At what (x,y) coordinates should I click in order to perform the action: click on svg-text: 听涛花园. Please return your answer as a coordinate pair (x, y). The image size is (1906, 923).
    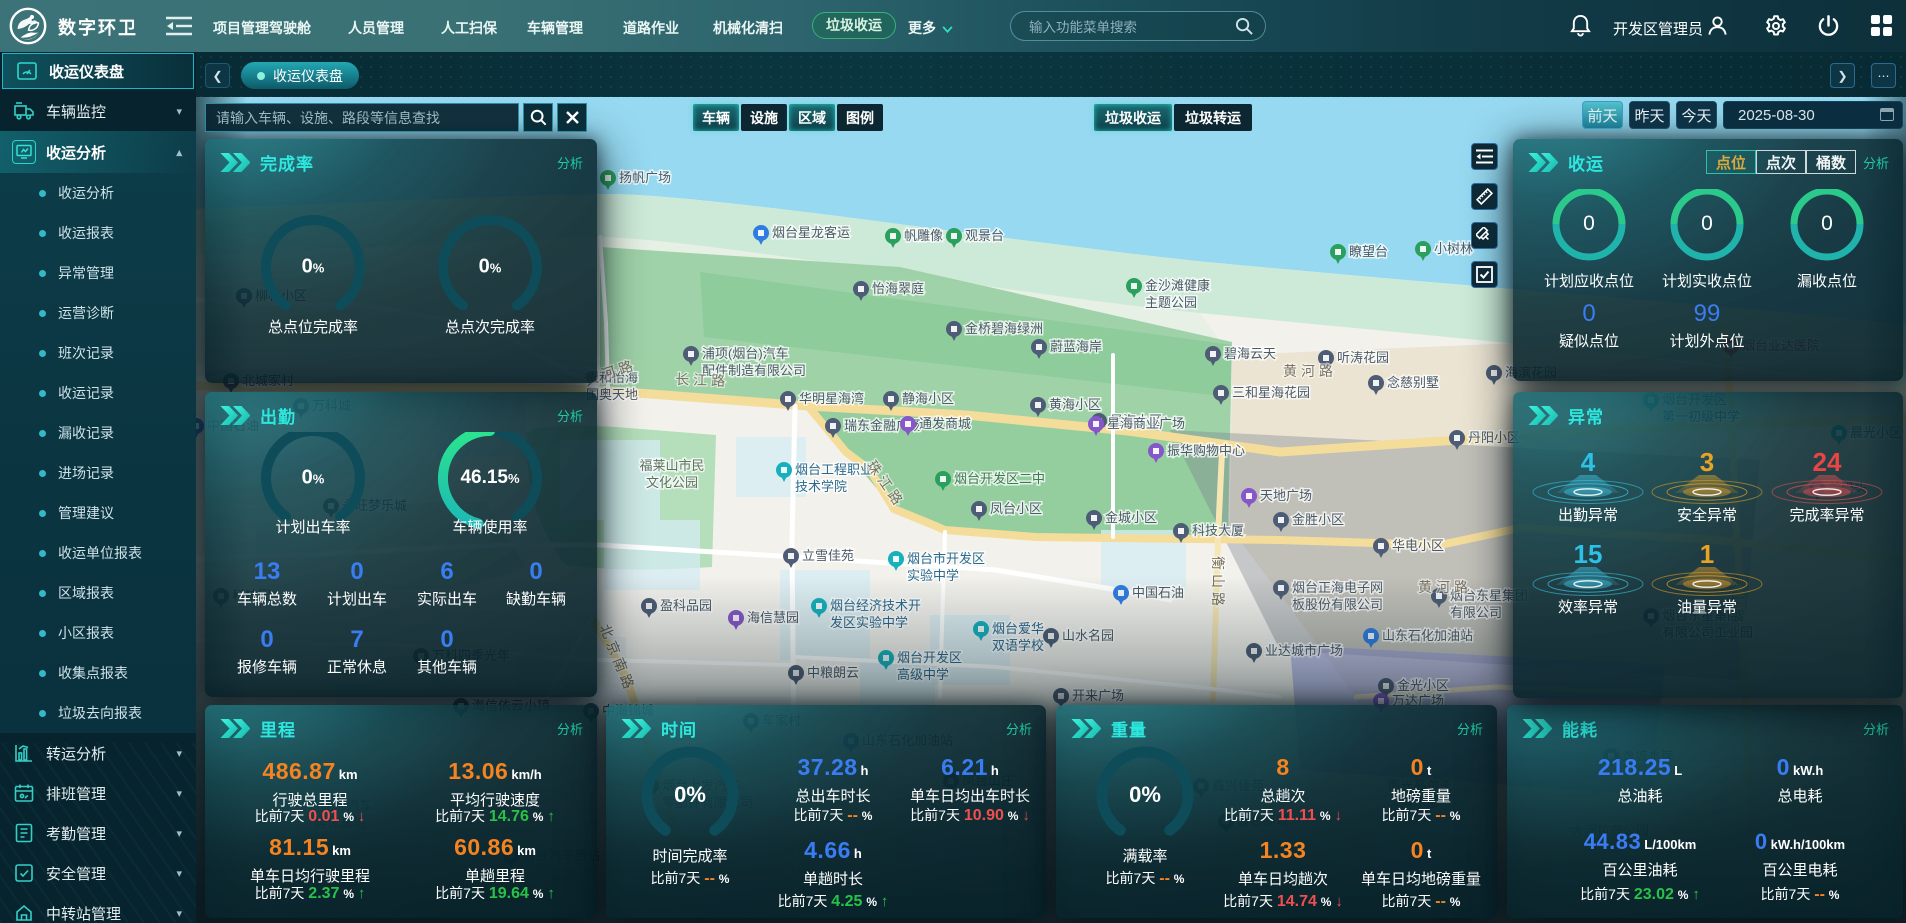
    Looking at the image, I should click on (1363, 357).